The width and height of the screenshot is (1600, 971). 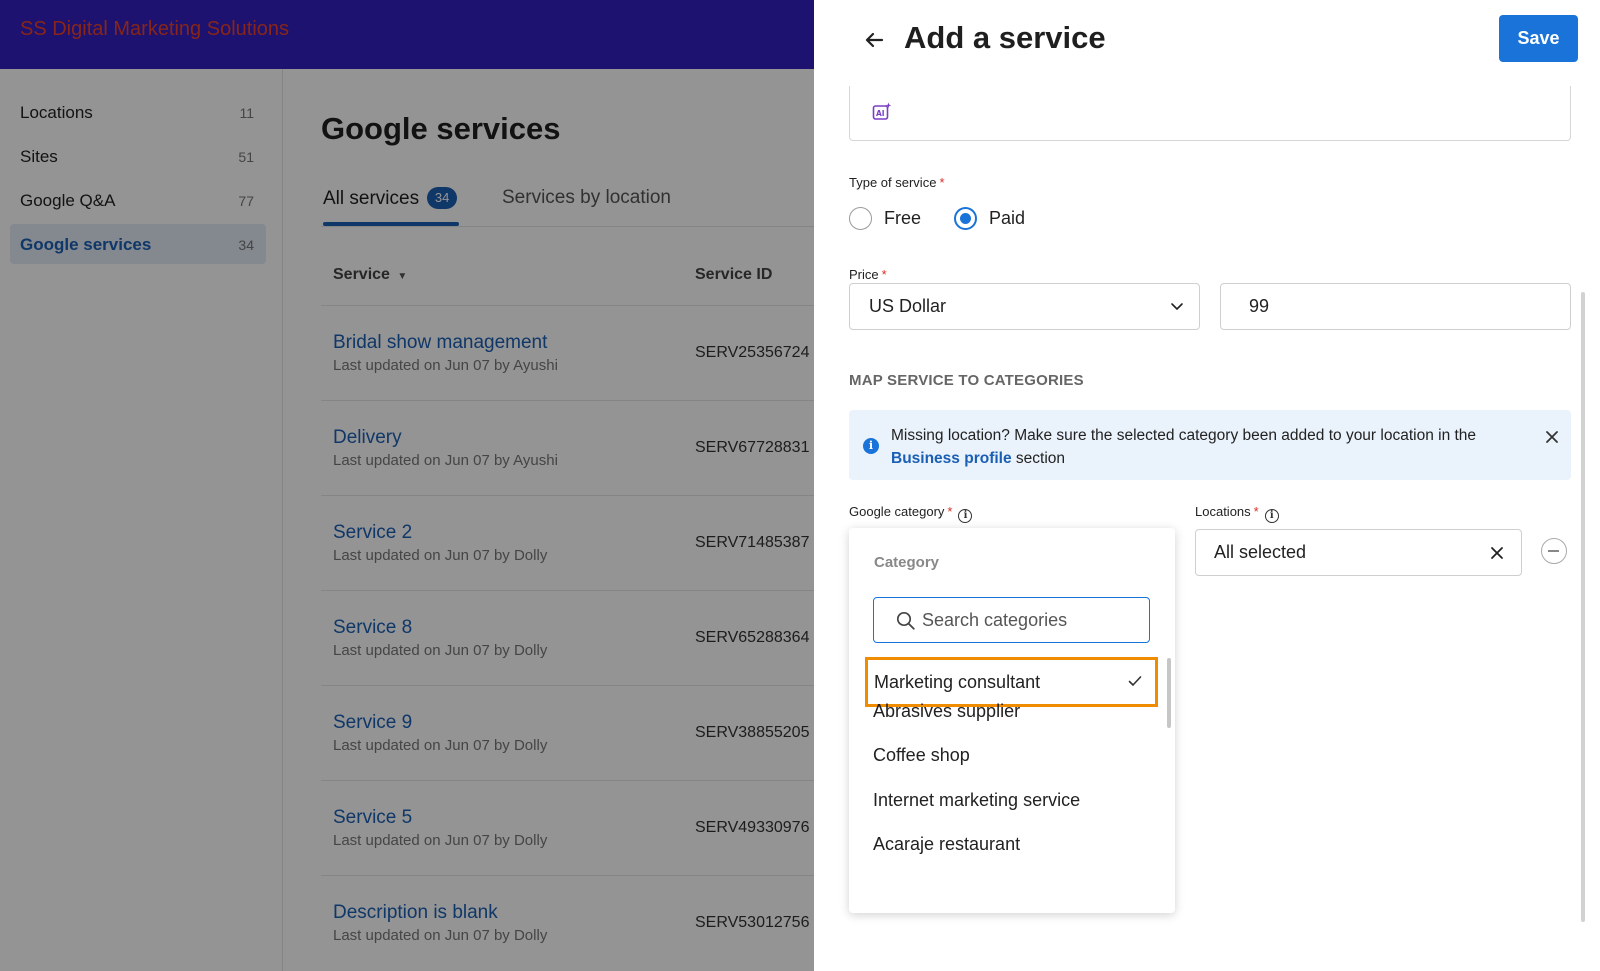 What do you see at coordinates (1007, 218) in the screenshot?
I see `radio-label: Paid` at bounding box center [1007, 218].